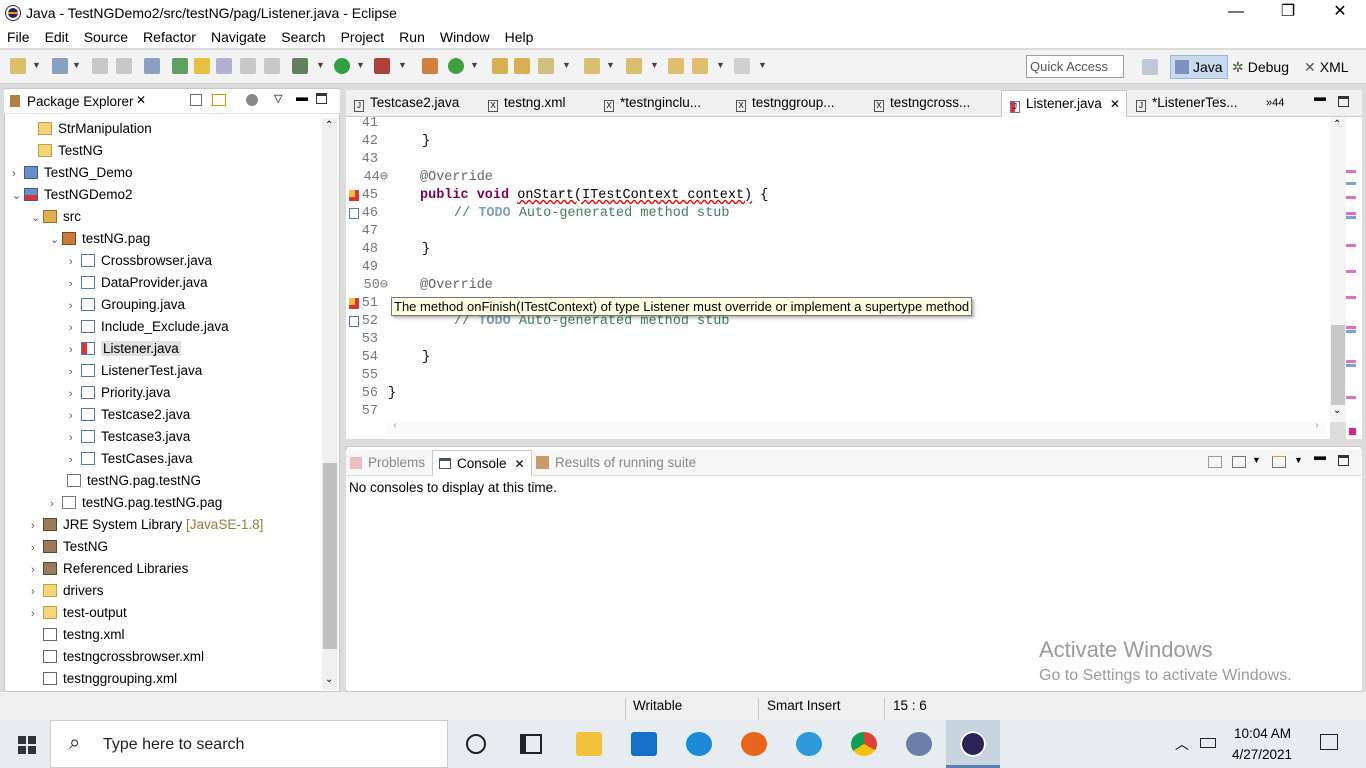 The height and width of the screenshot is (768, 1366). Describe the element at coordinates (523, 103) in the screenshot. I see `tab-testng-xml: Xtestng.xml` at that location.